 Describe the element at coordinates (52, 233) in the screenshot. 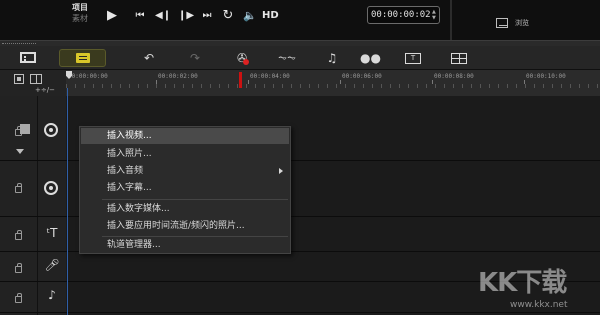

I see `title-track-icon: ᵗT` at that location.